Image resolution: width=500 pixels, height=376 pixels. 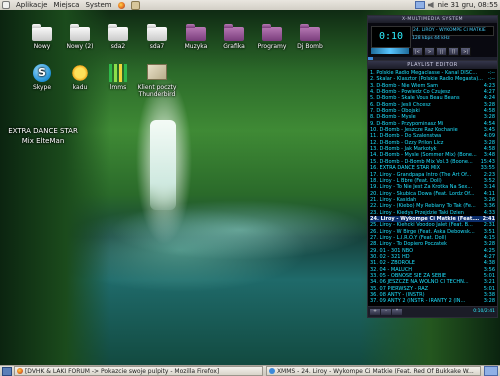 What do you see at coordinates (465, 51) in the screenshot?
I see `next-button: >|` at bounding box center [465, 51].